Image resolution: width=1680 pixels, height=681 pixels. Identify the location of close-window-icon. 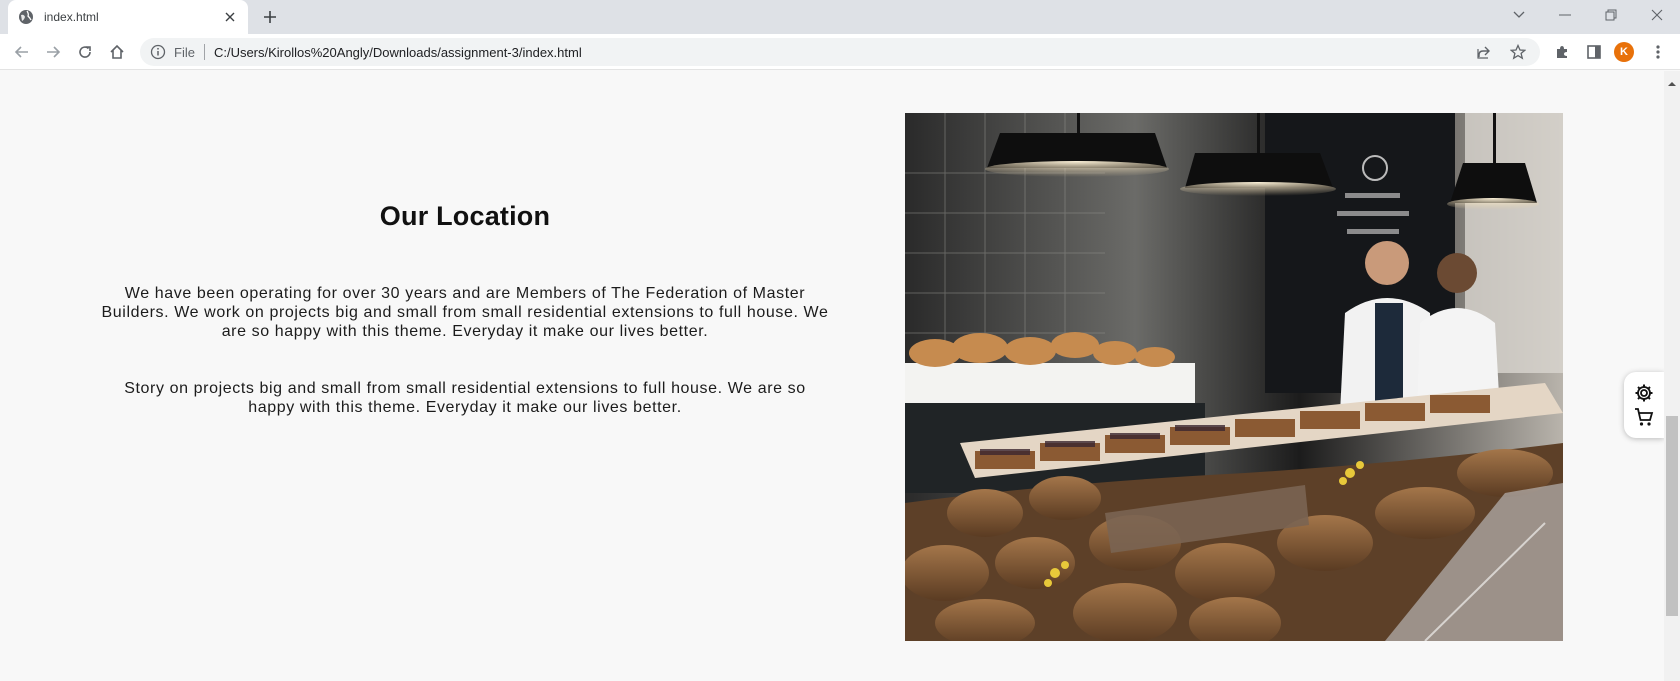
(1657, 15).